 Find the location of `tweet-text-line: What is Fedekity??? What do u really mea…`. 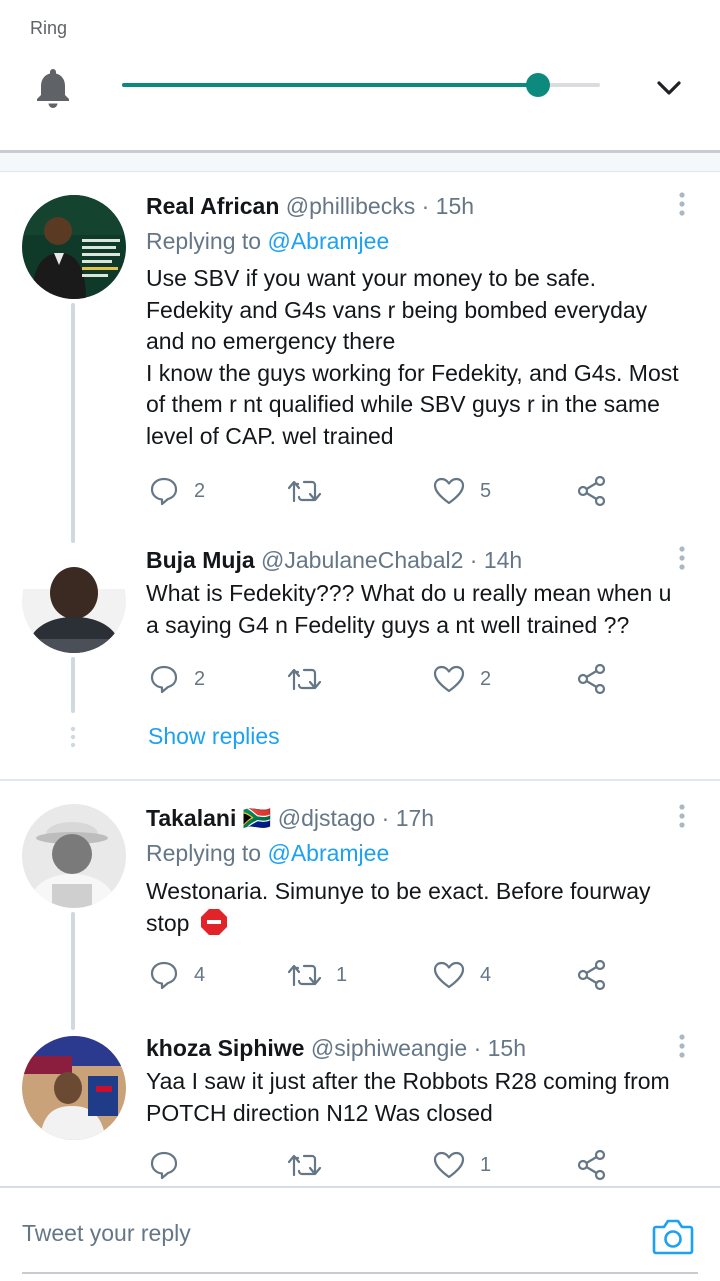

tweet-text-line: What is Fedekity??? What do u really mea… is located at coordinates (409, 593).